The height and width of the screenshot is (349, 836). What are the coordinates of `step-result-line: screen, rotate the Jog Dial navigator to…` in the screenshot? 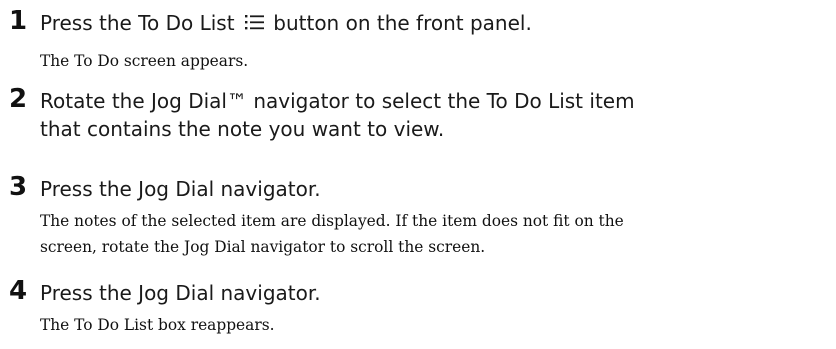 It's located at (263, 247).